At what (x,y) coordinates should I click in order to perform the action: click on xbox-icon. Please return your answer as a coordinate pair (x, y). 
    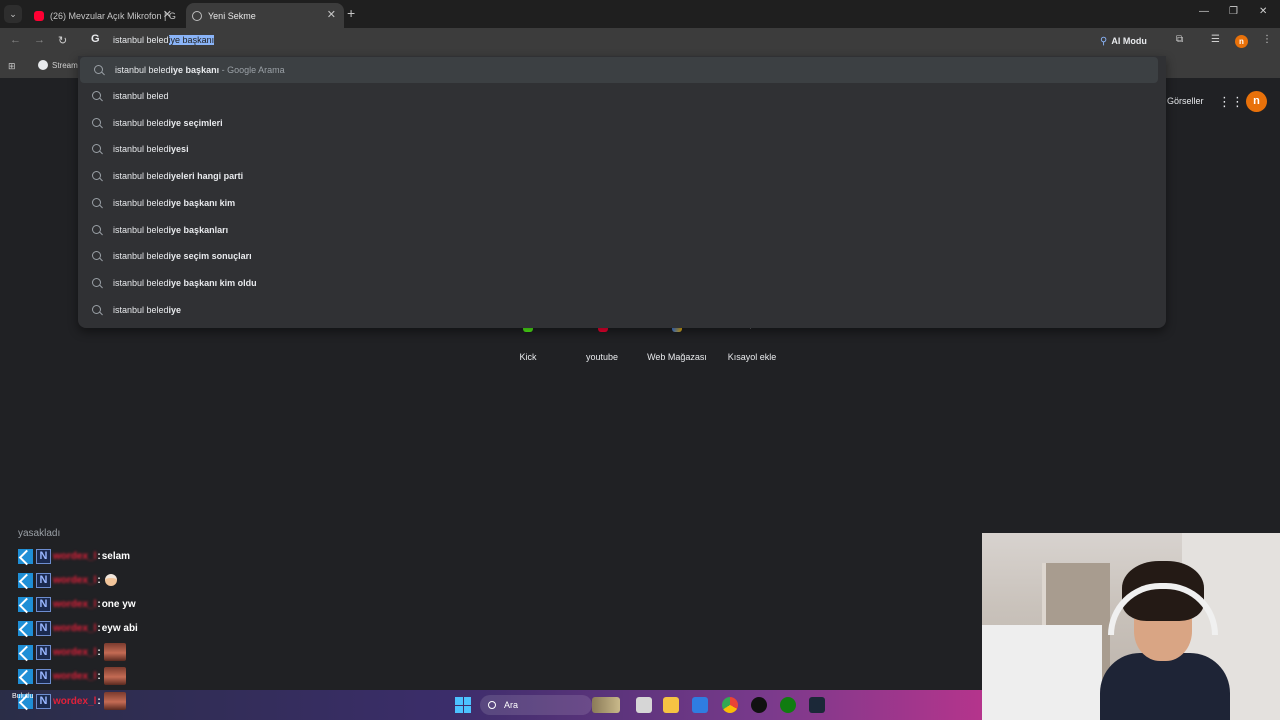
    Looking at the image, I should click on (788, 705).